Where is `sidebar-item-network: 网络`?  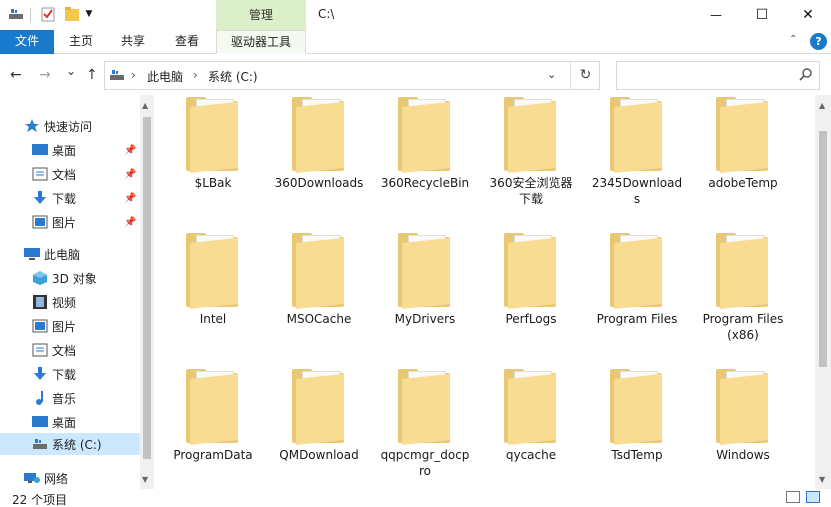
sidebar-item-network: 网络 is located at coordinates (70, 478).